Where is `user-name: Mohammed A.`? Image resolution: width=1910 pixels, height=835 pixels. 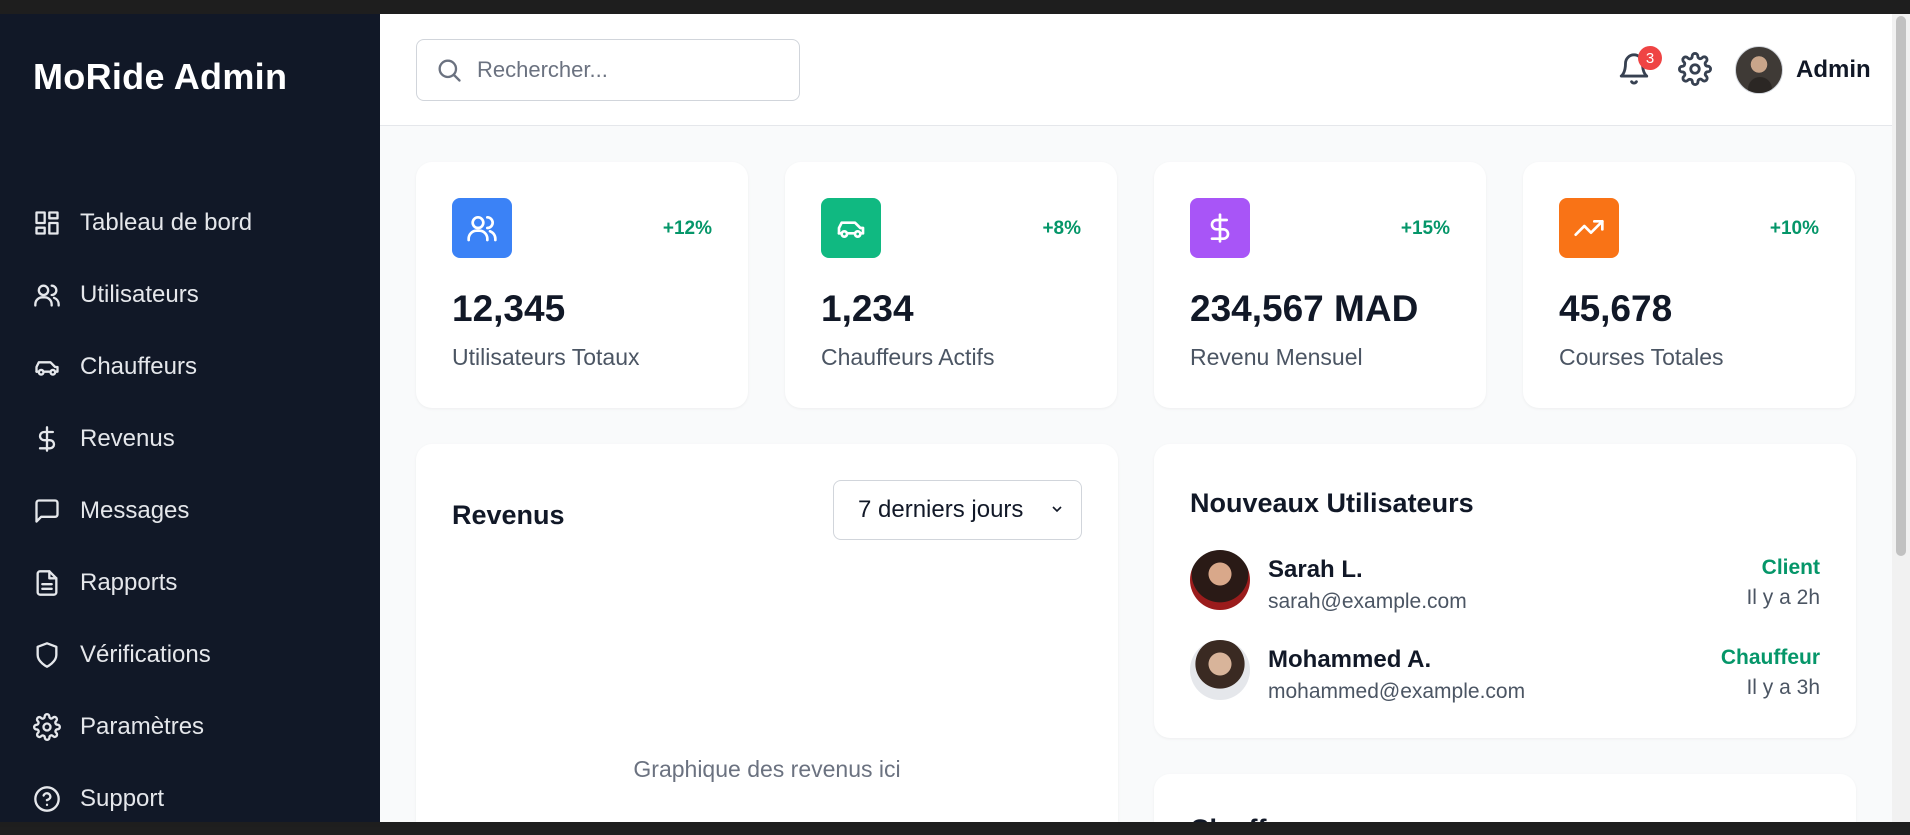
user-name: Mohammed A. is located at coordinates (1350, 659).